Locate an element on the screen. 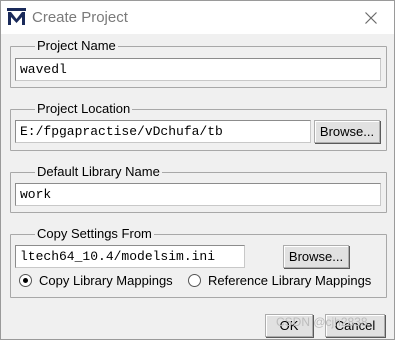 The height and width of the screenshot is (340, 395). copy-library-mappings-radio is located at coordinates (25, 280).